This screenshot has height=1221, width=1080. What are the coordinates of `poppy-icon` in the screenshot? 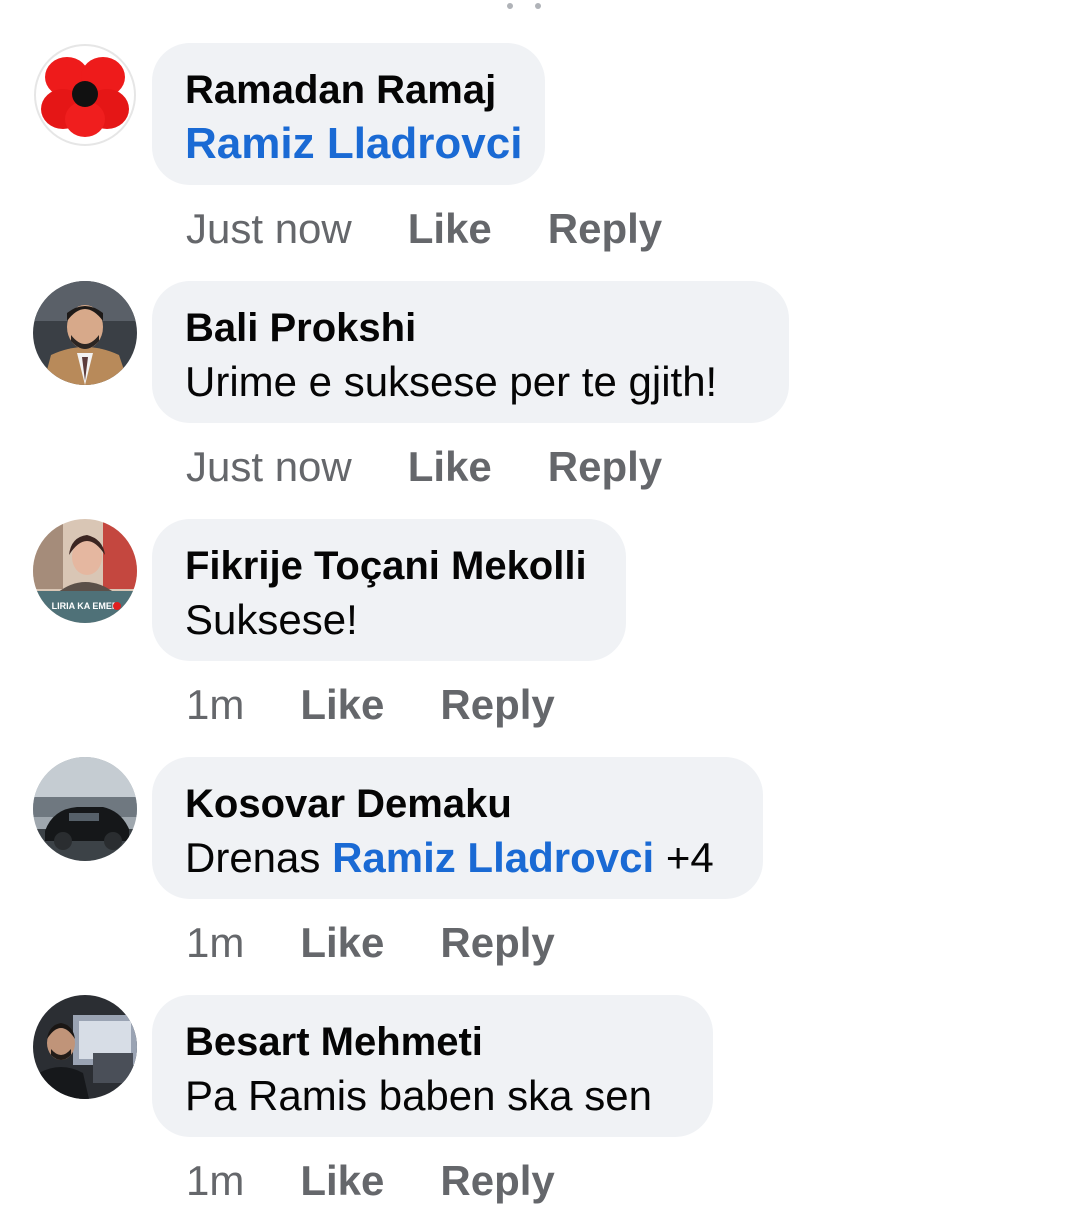 It's located at (85, 95).